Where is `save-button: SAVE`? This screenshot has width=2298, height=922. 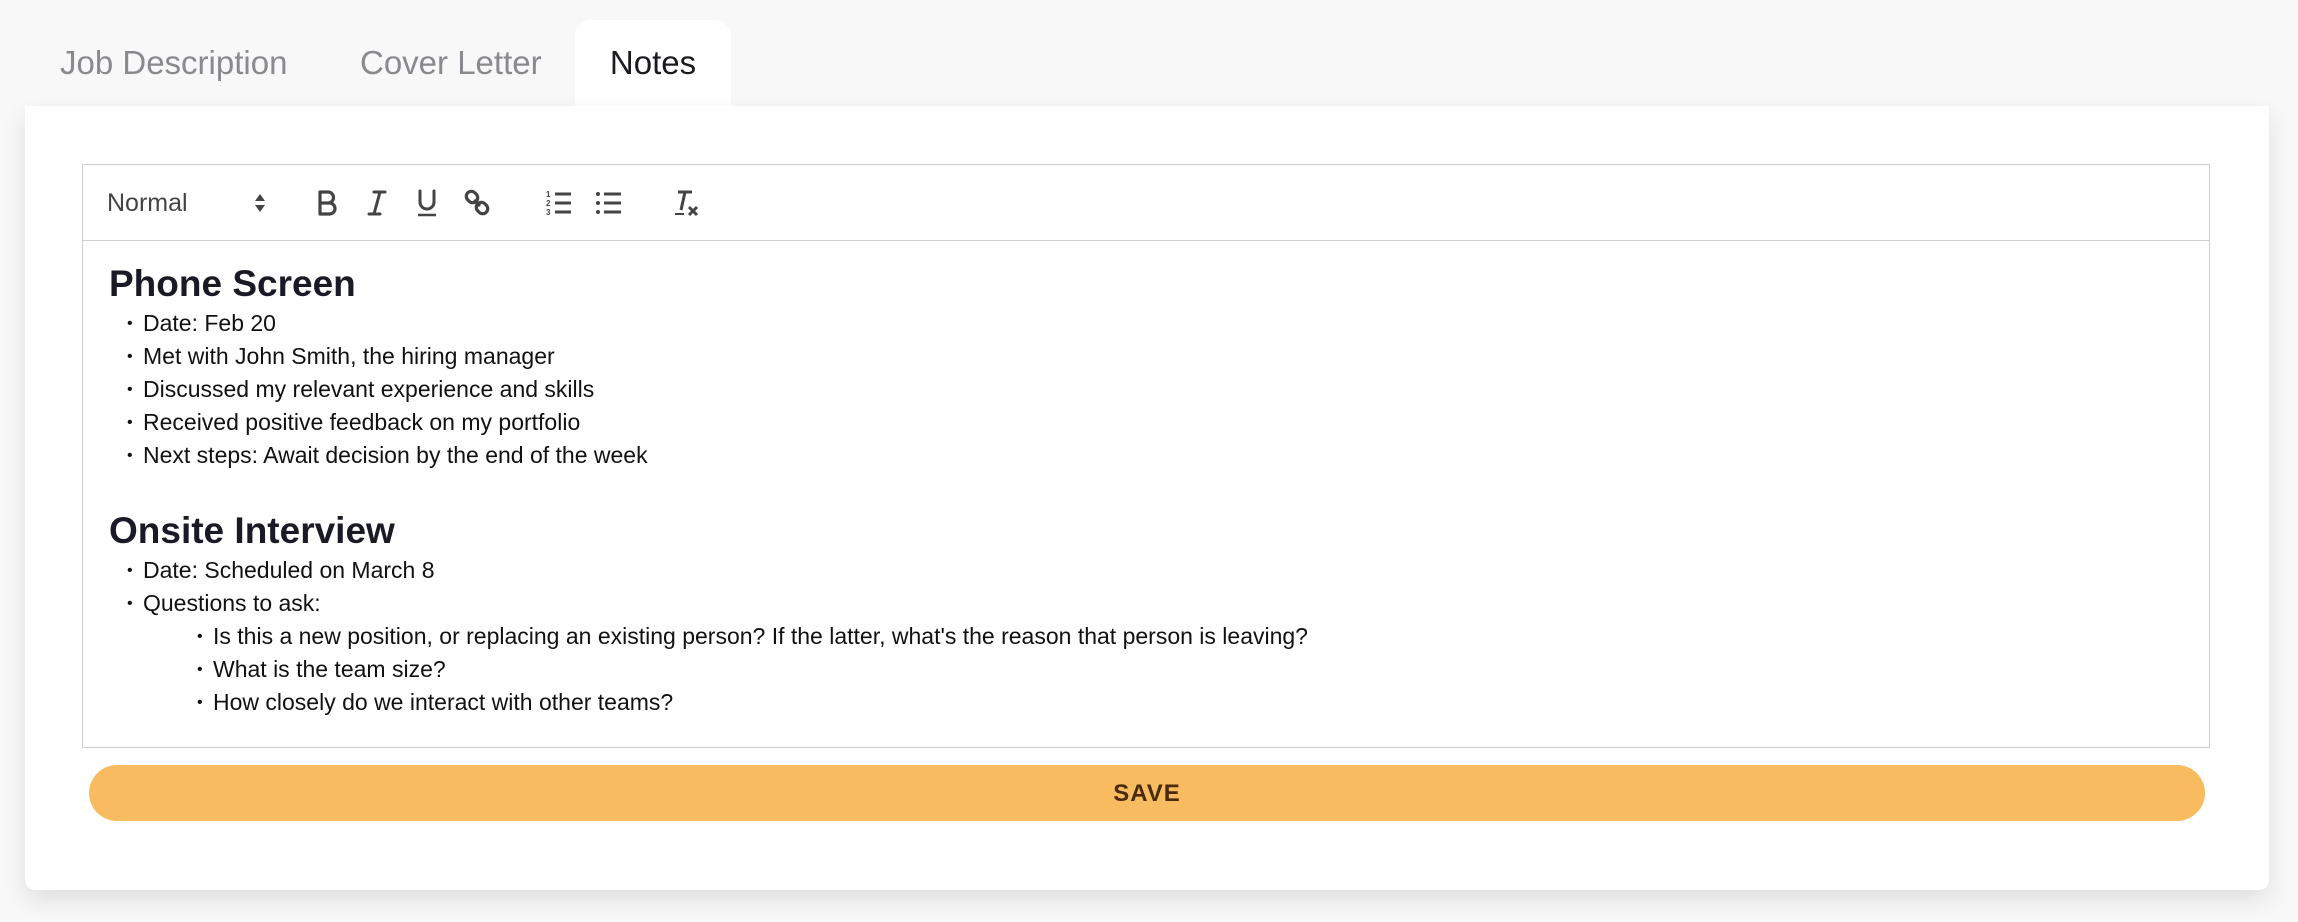 save-button: SAVE is located at coordinates (1147, 793).